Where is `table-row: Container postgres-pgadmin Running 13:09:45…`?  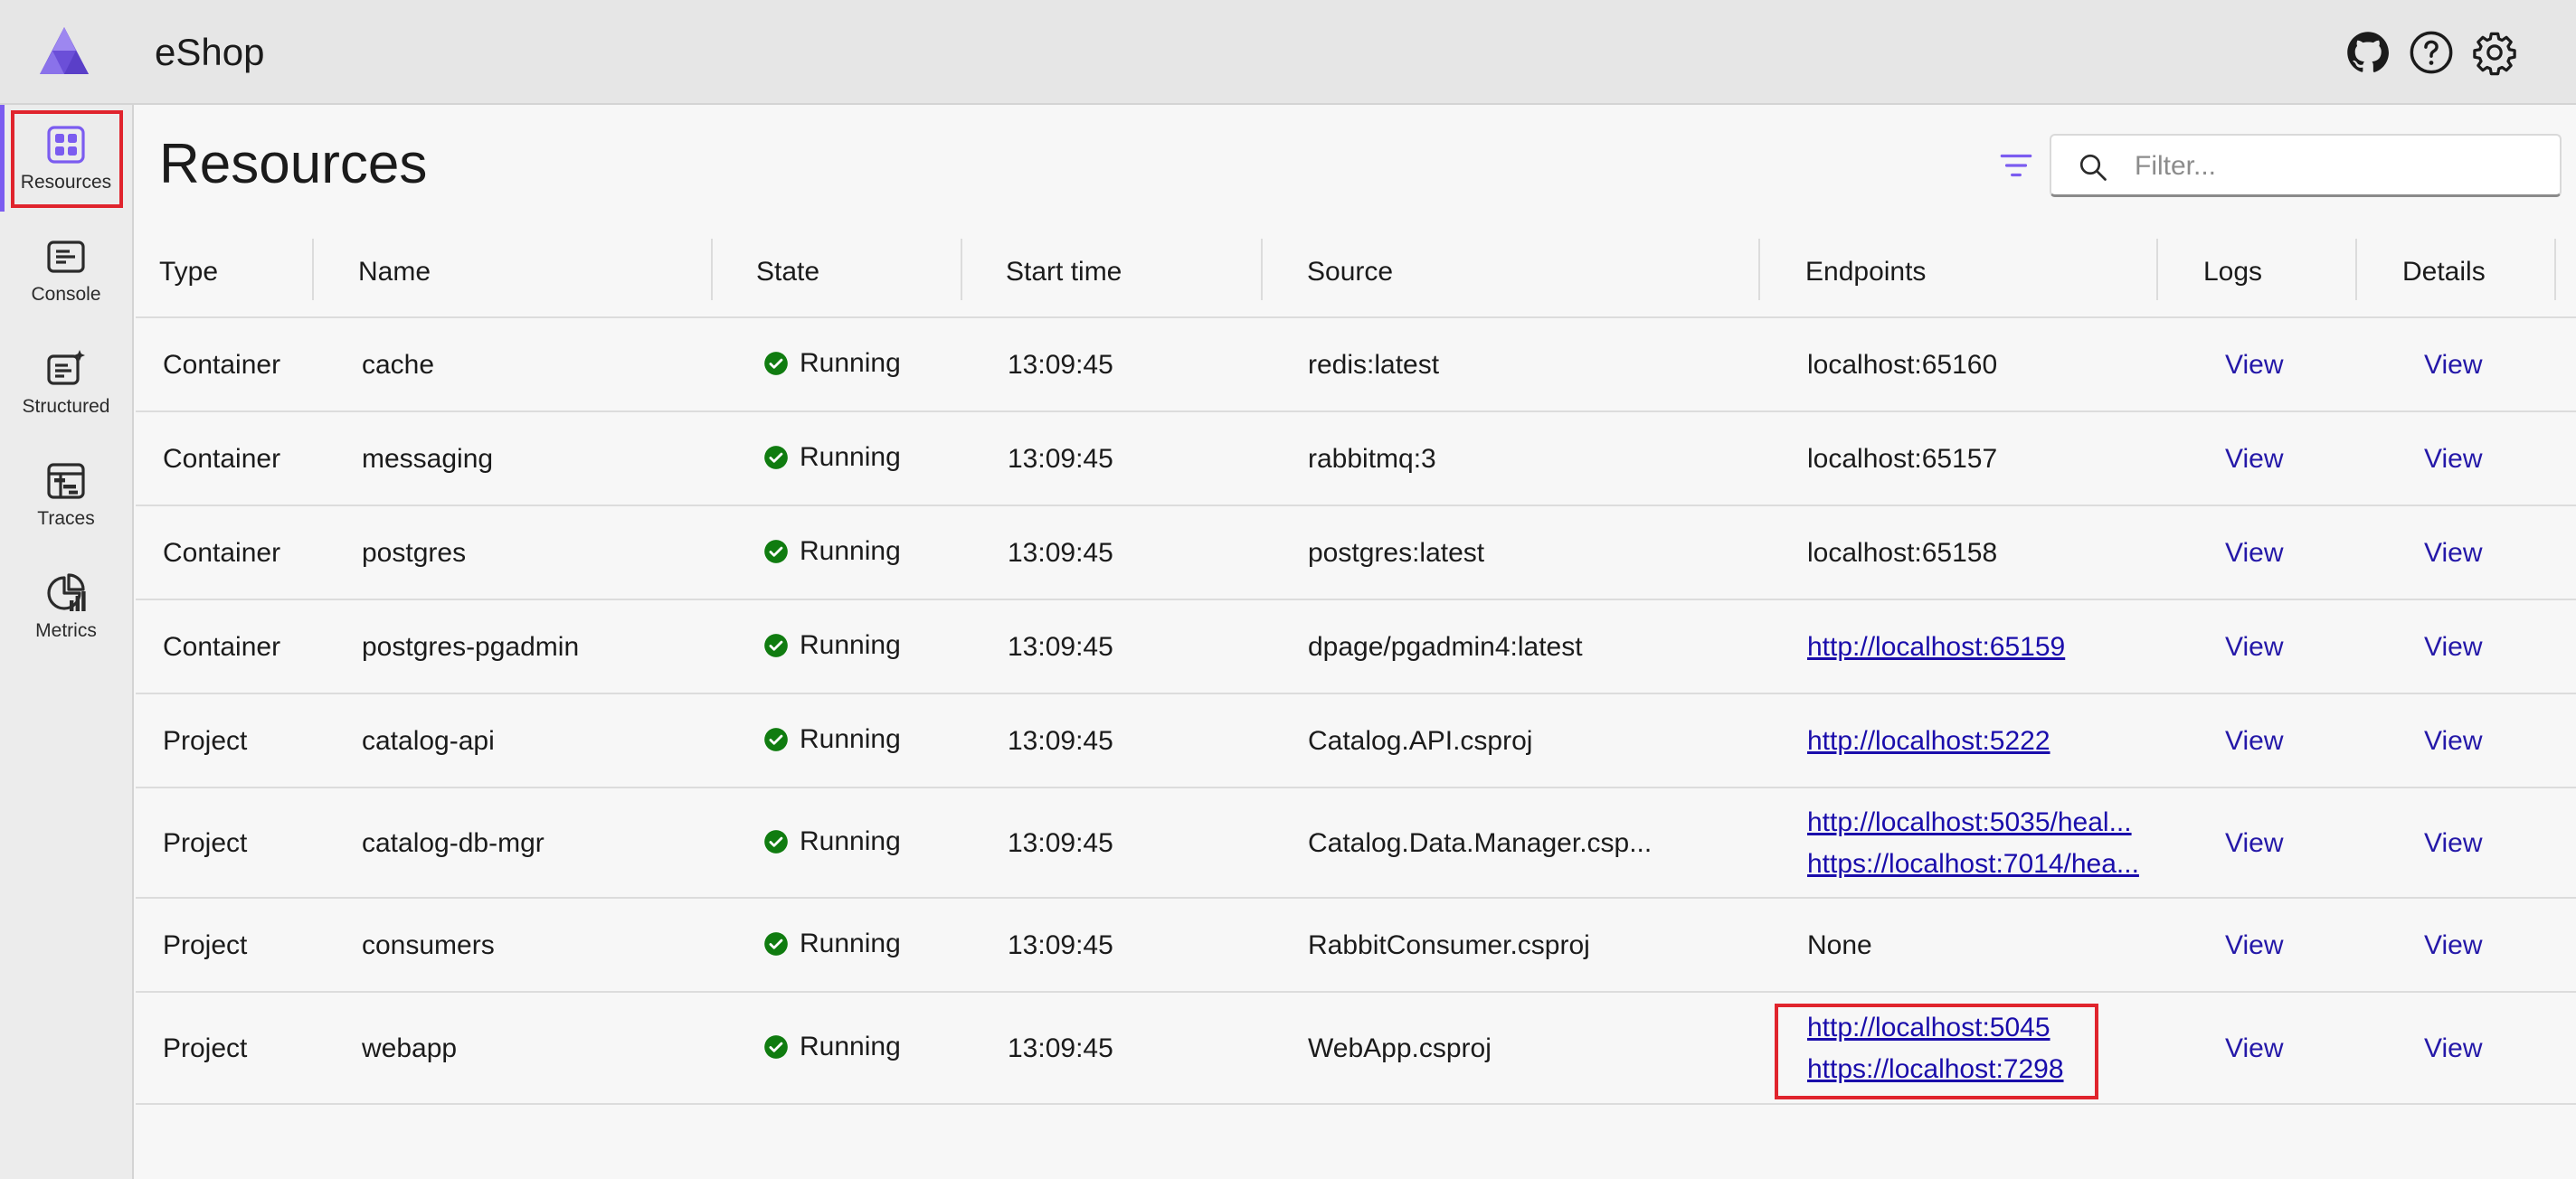 table-row: Container postgres-pgadmin Running 13:09:45… is located at coordinates (1356, 647).